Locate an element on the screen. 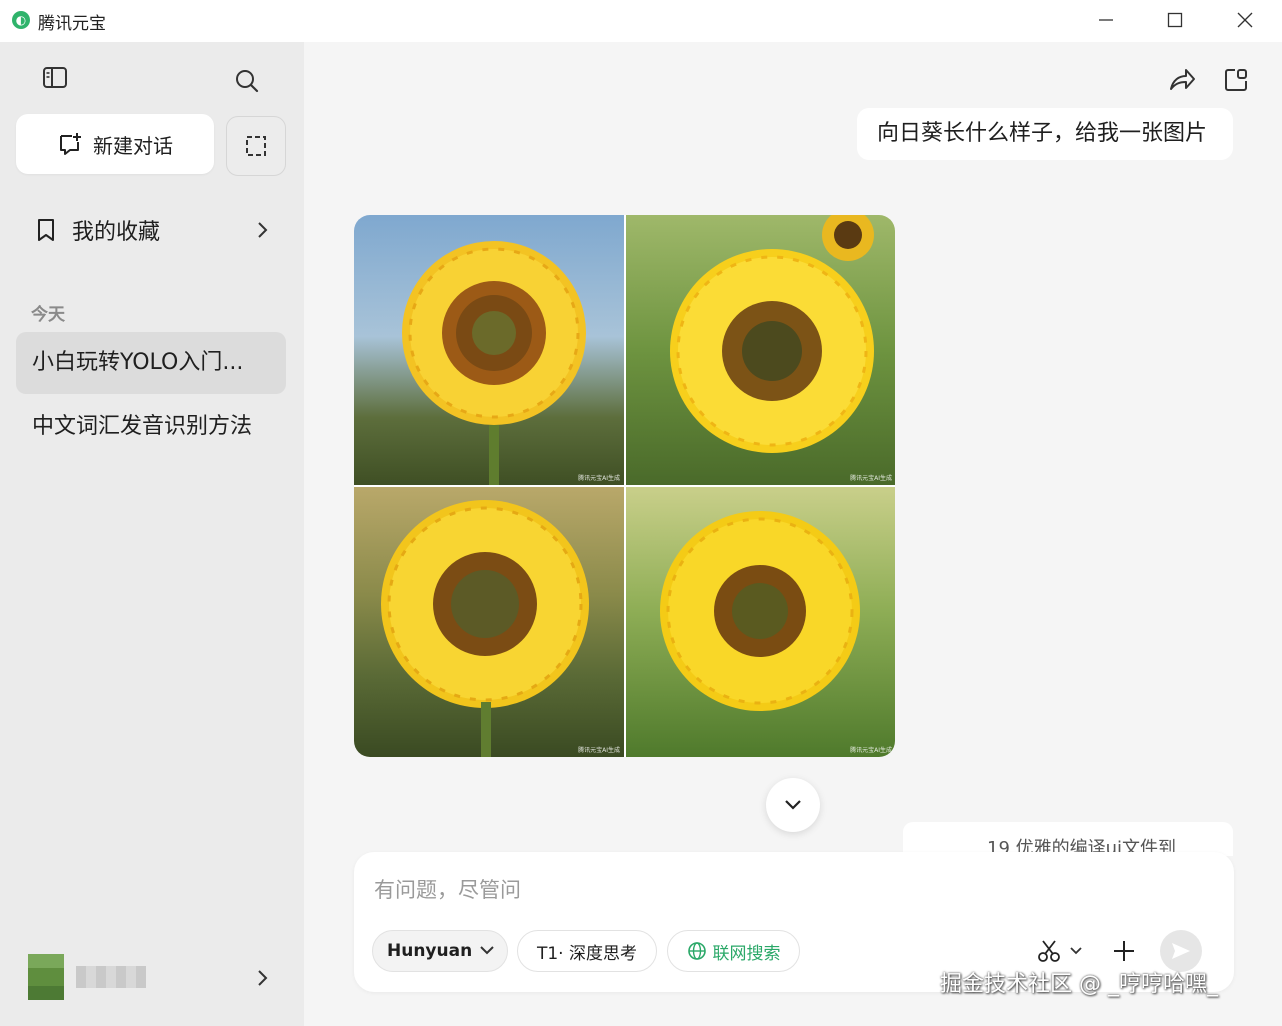  web-search-toggle: 联网搜索 is located at coordinates (733, 951).